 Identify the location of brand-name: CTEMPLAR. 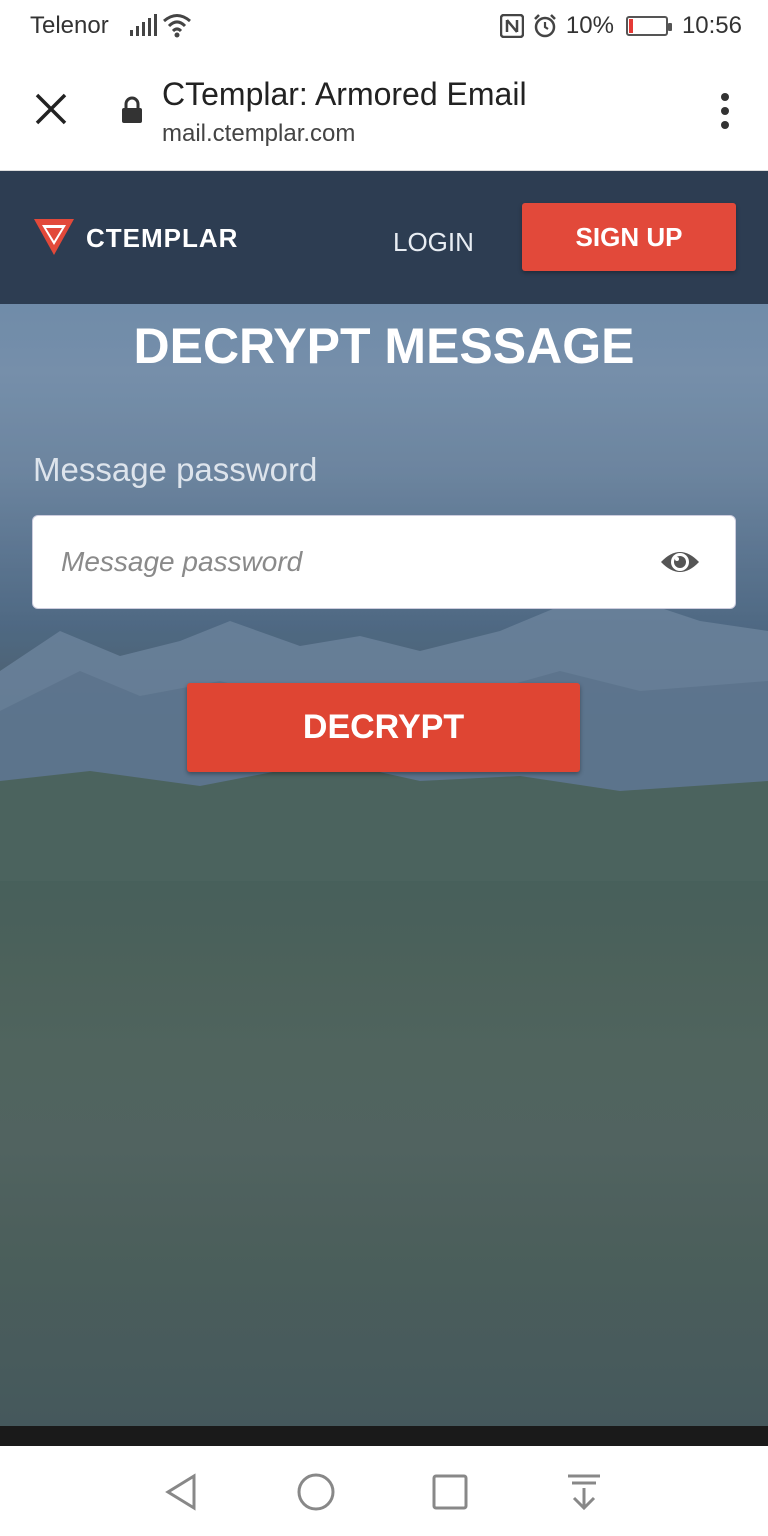
(162, 238).